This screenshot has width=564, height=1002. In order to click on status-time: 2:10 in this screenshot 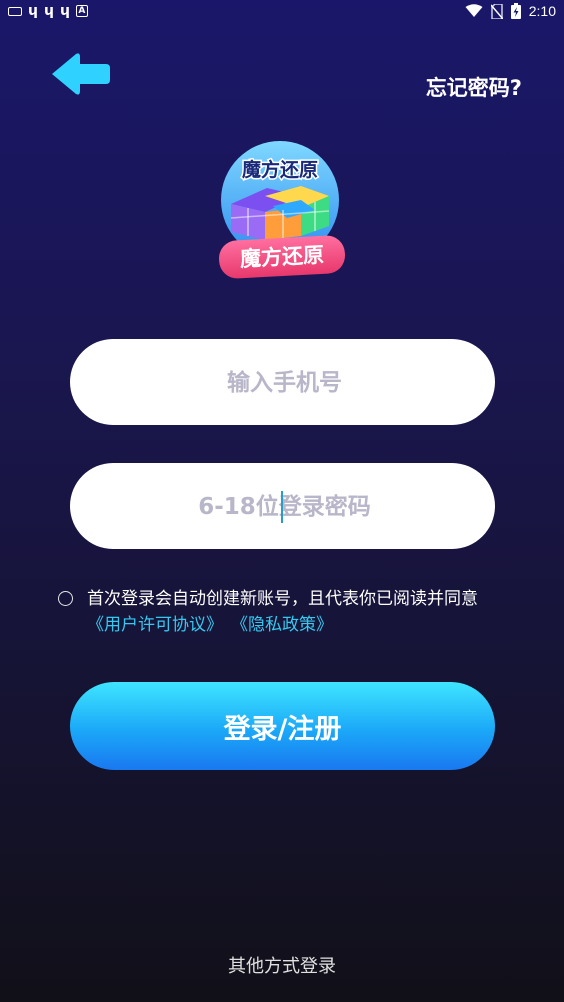, I will do `click(542, 11)`.